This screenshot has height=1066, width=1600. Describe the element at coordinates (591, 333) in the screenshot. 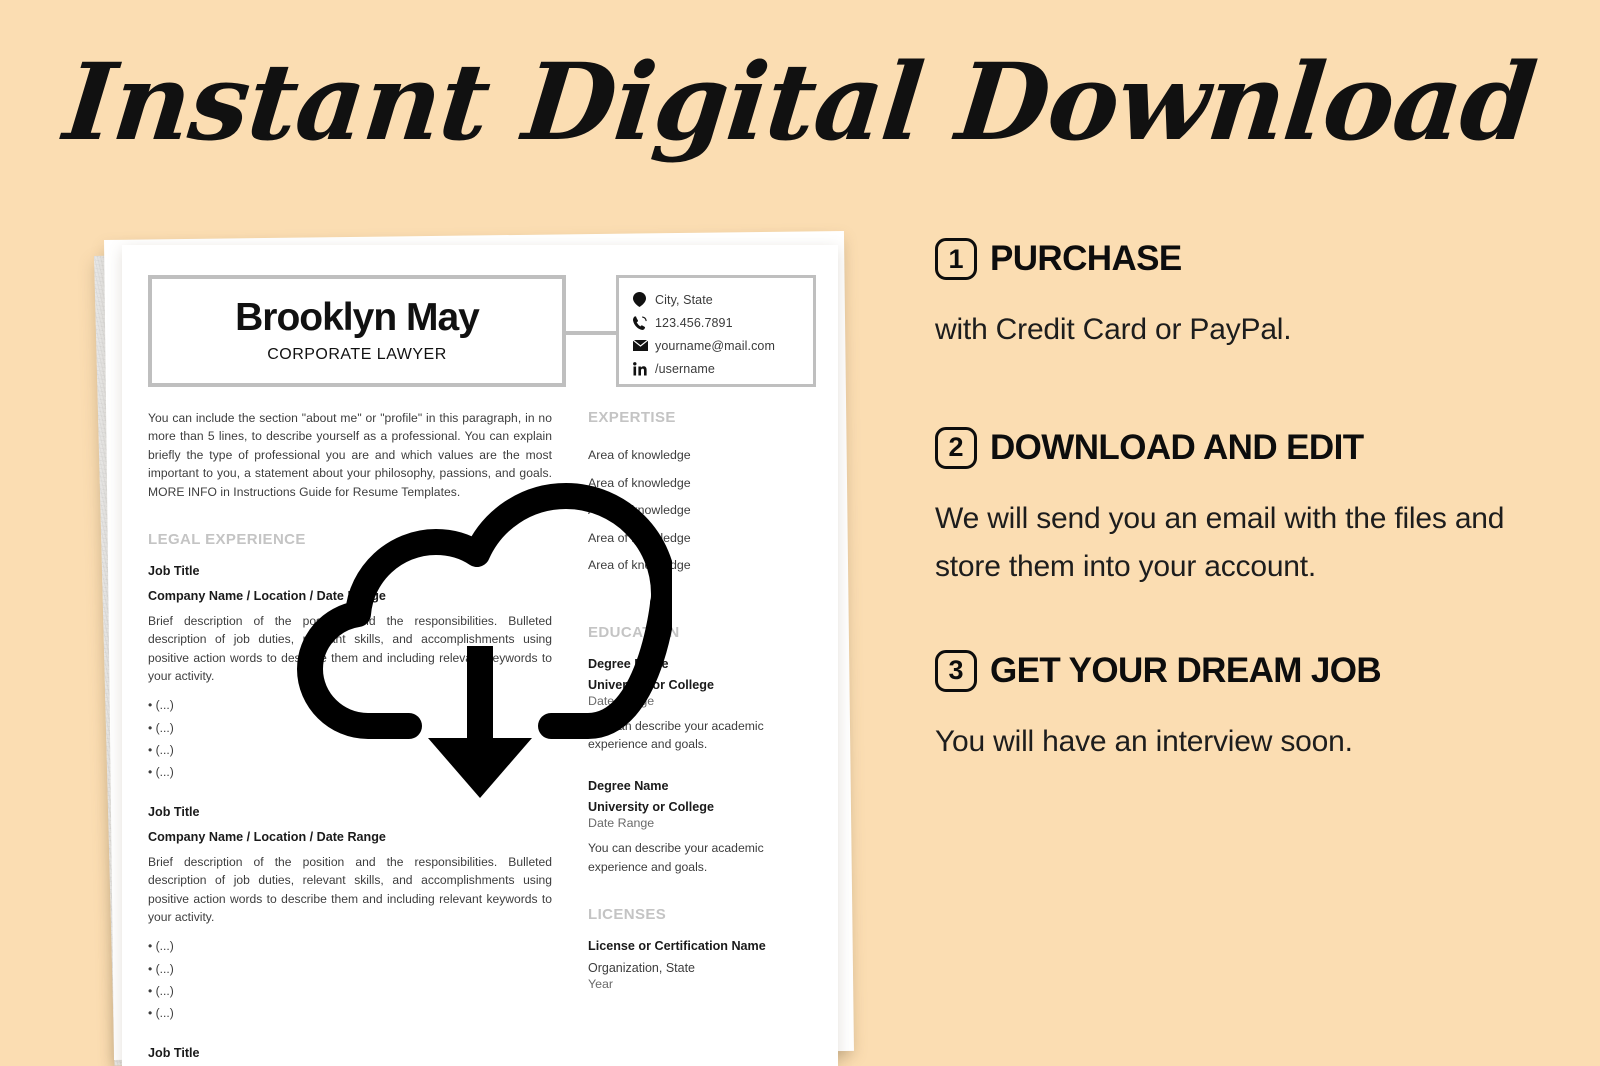

I see `header-connector-line` at that location.